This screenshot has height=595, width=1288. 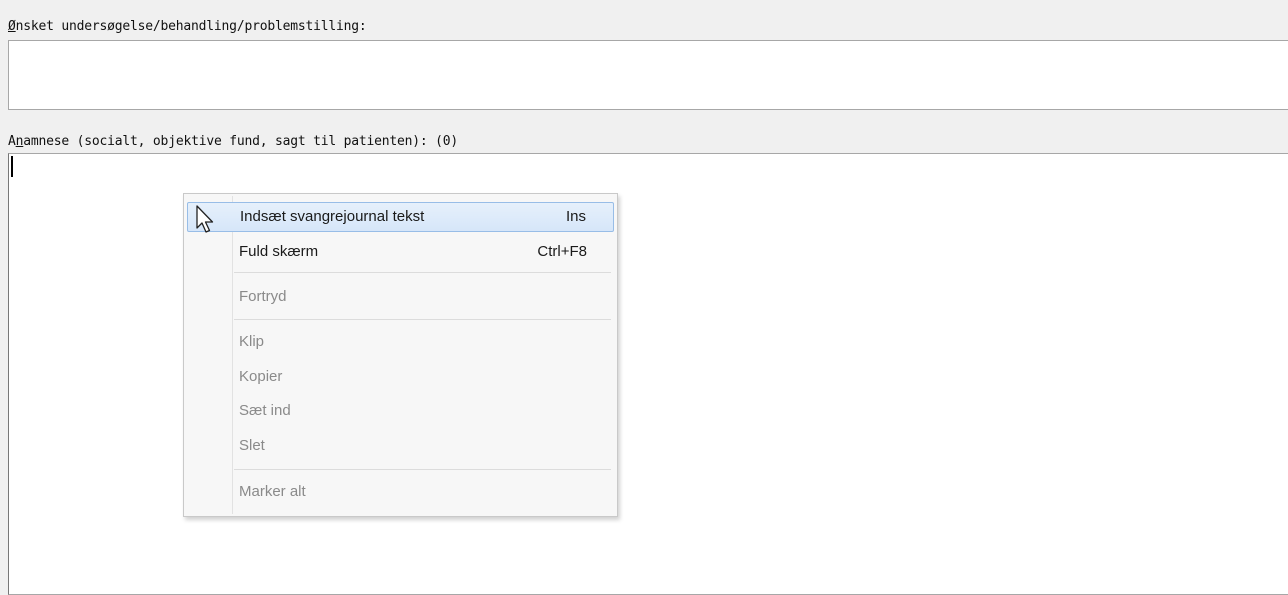 I want to click on menu-item-label: Marker alt, so click(x=272, y=491).